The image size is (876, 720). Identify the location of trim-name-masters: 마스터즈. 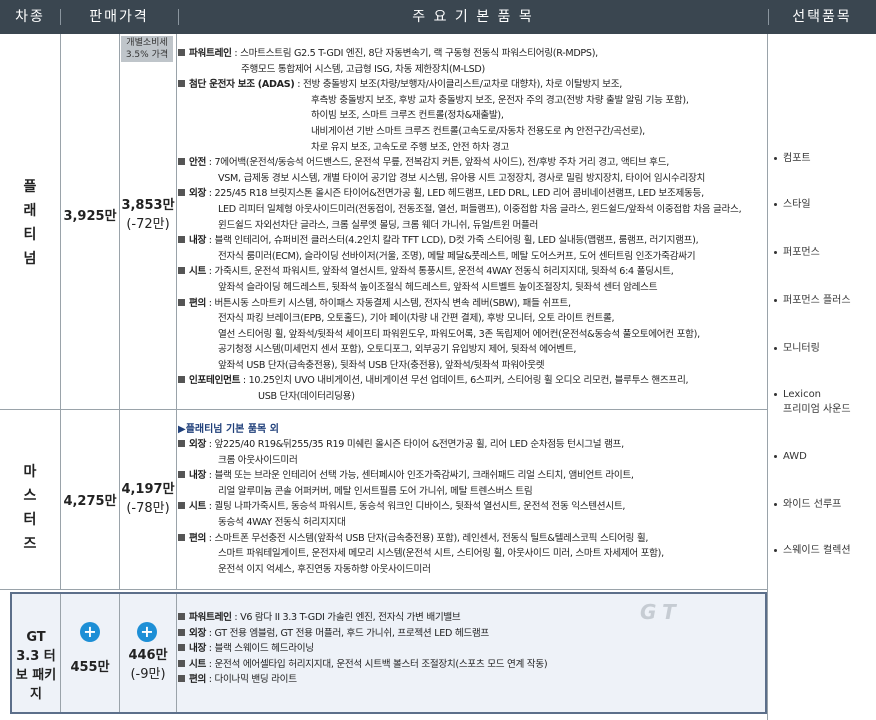
(30, 508).